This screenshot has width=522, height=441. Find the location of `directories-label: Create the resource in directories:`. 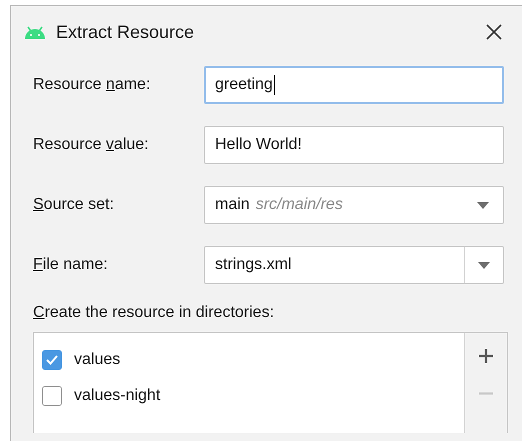

directories-label: Create the resource in directories: is located at coordinates (154, 313).